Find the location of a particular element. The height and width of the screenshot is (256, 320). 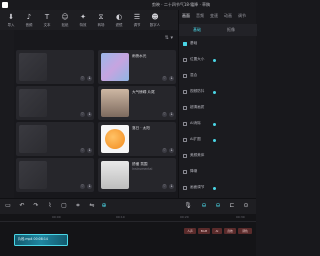

timeline-ruler: 00:00 00:10 00:20 00:30 is located at coordinates (128, 218).